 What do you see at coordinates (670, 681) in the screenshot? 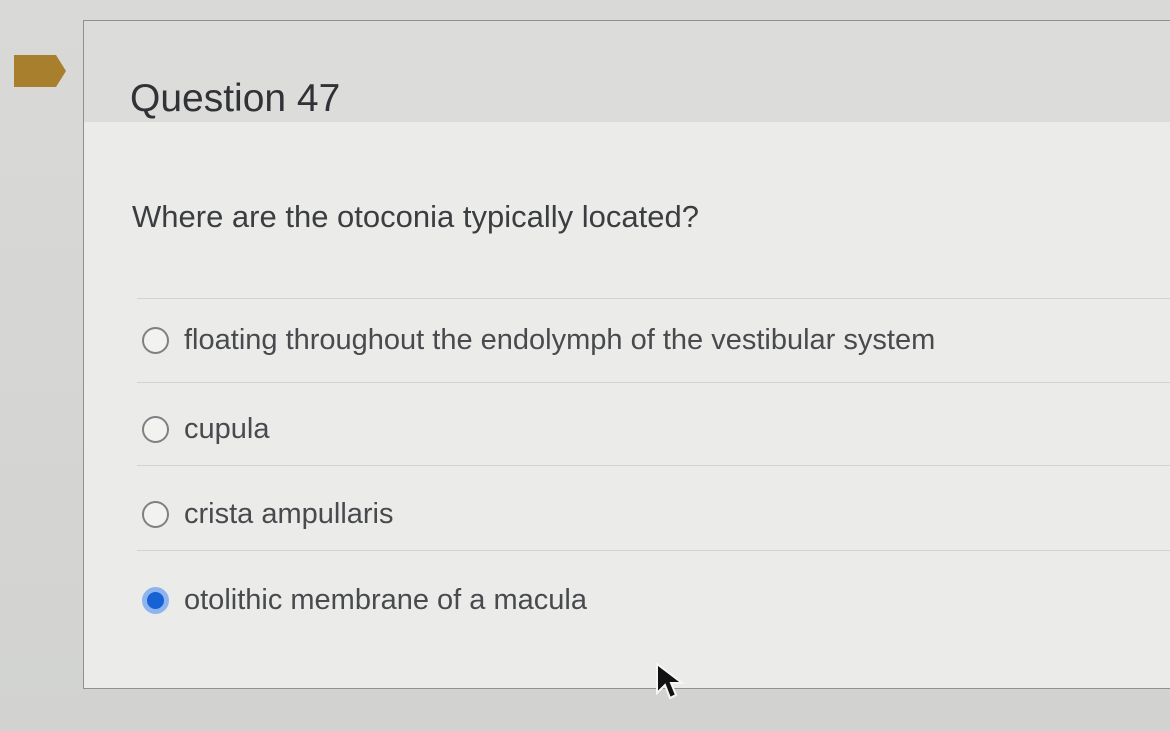
I see `mouse-pointer-icon` at bounding box center [670, 681].